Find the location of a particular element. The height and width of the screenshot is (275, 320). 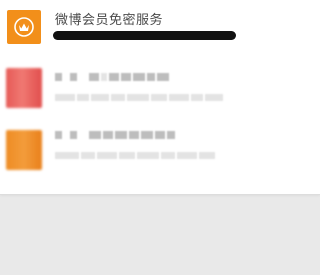

redacted-description is located at coordinates (144, 35).